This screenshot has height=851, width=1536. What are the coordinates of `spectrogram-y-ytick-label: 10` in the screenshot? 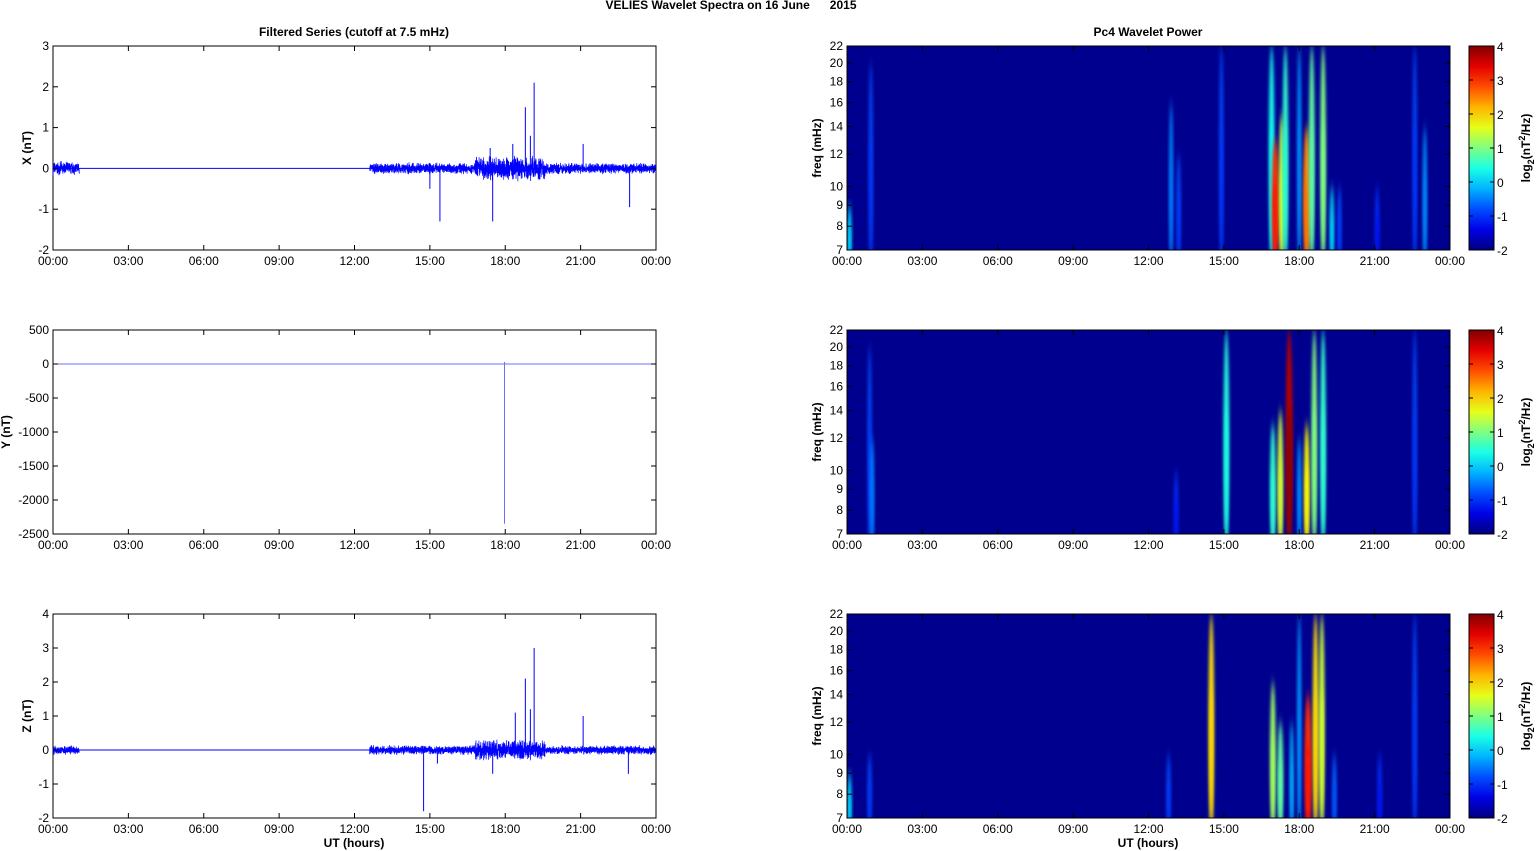 It's located at (837, 470).